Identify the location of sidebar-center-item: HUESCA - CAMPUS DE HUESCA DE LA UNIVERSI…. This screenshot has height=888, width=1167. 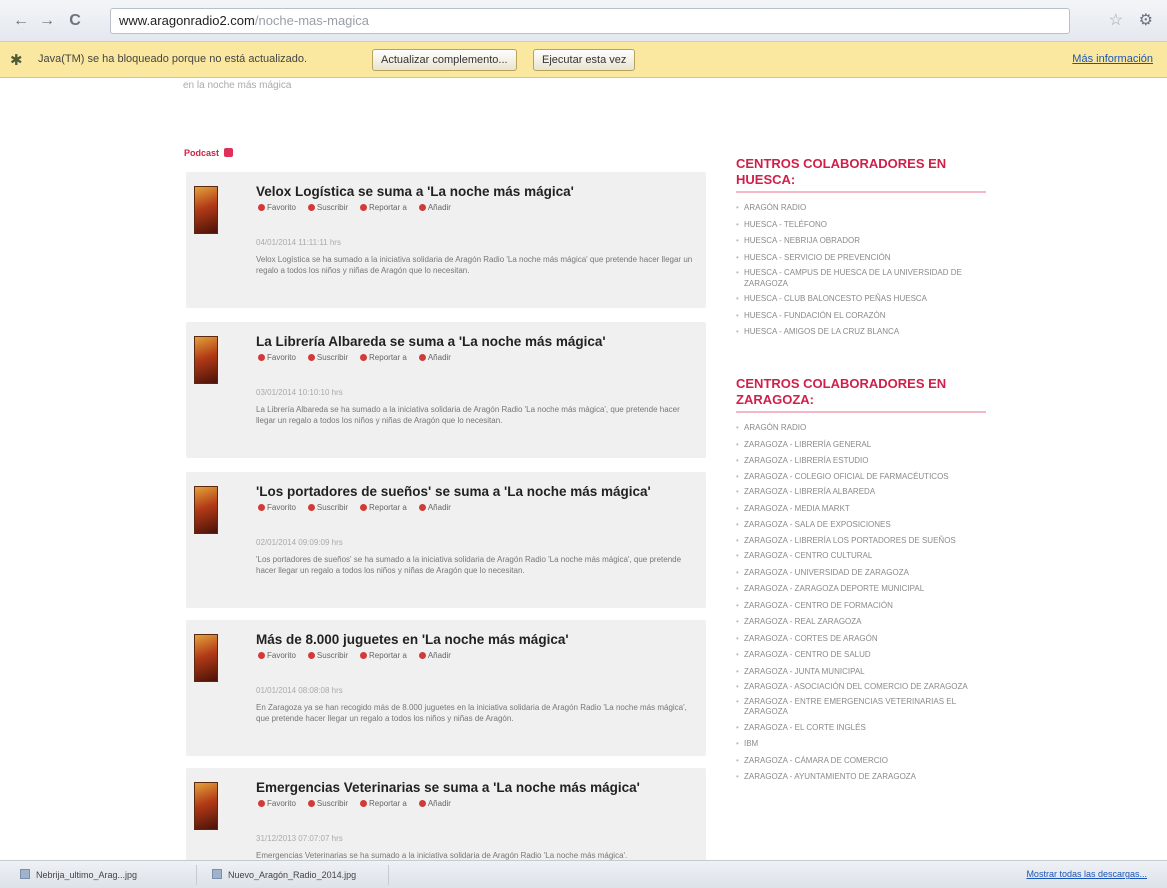
(863, 278).